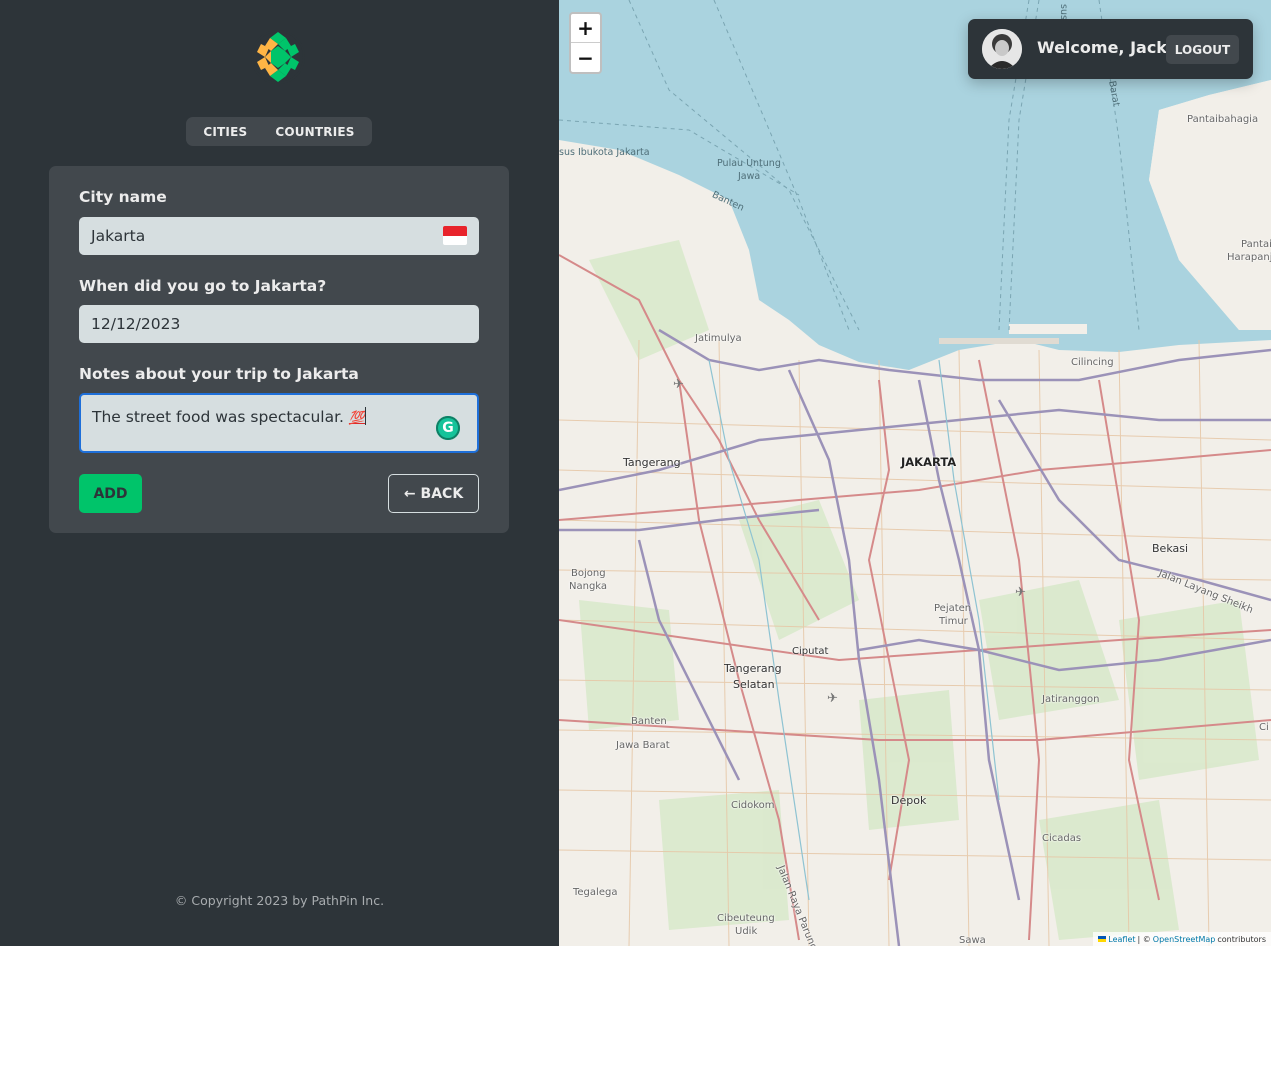  Describe the element at coordinates (455, 235) in the screenshot. I see `indonesia-flag-icon` at that location.